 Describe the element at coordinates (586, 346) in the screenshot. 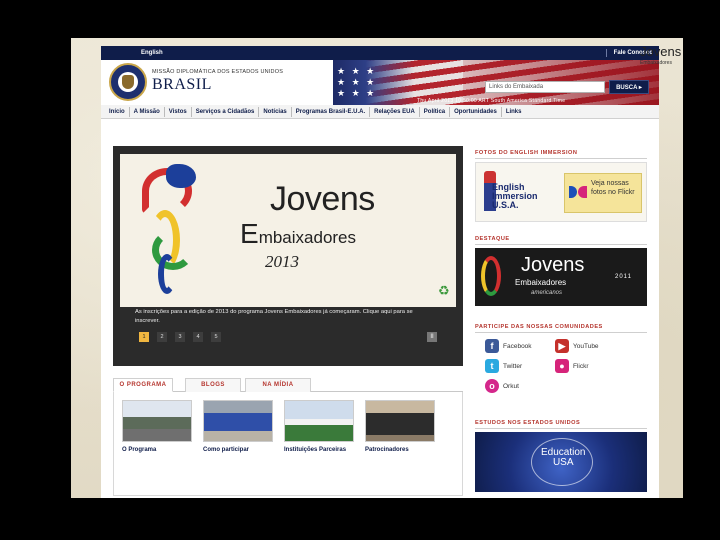

I see `social-label: YouTube` at that location.